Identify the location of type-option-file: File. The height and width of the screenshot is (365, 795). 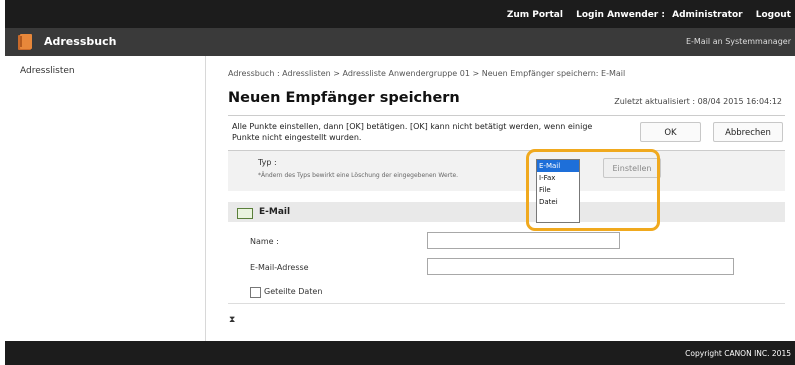
(558, 190).